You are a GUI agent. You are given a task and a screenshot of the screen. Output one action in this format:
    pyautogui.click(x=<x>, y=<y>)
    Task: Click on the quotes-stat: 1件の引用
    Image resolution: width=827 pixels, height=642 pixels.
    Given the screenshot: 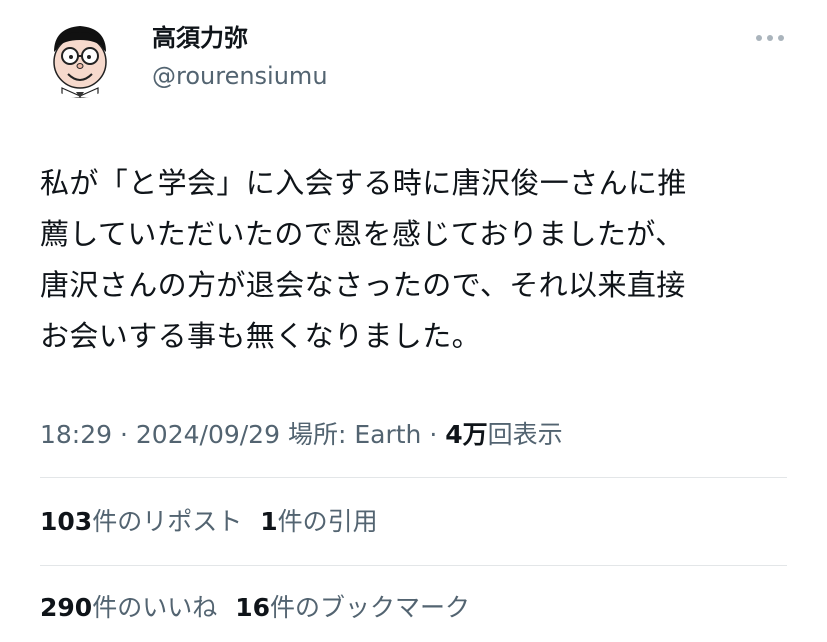 What is the action you would take?
    pyautogui.click(x=318, y=521)
    